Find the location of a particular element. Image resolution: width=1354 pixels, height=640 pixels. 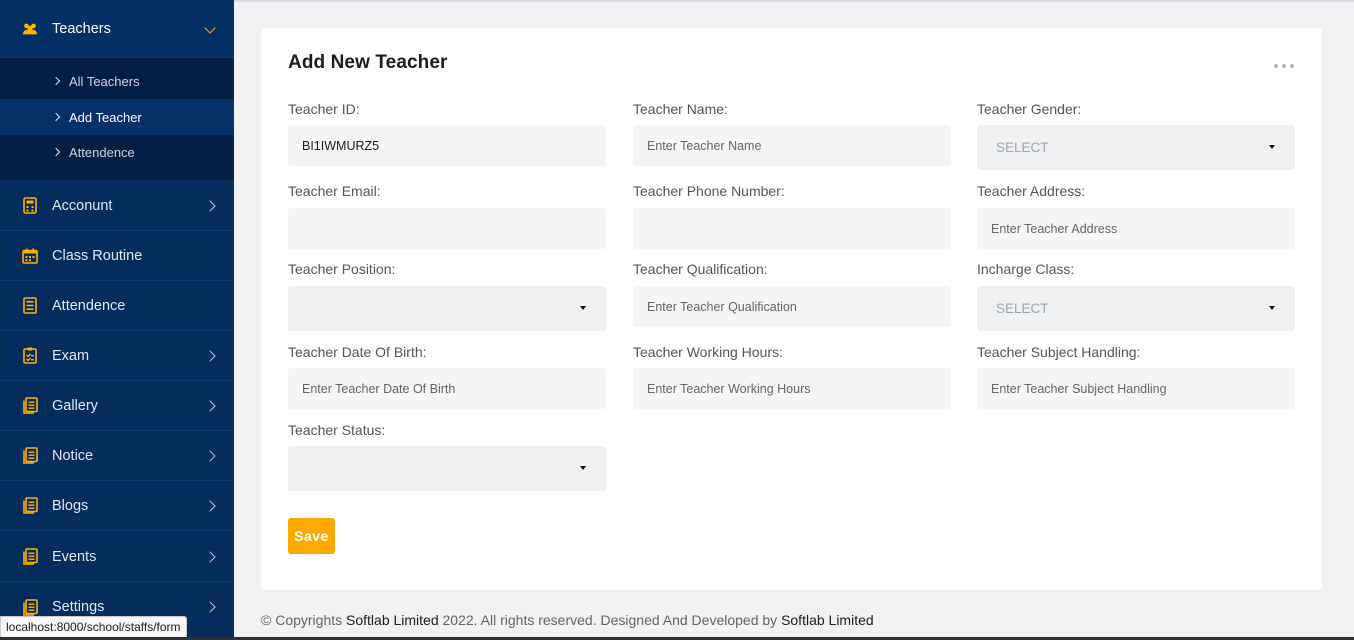

footer-developer-link: Softlab Limited is located at coordinates (827, 620).